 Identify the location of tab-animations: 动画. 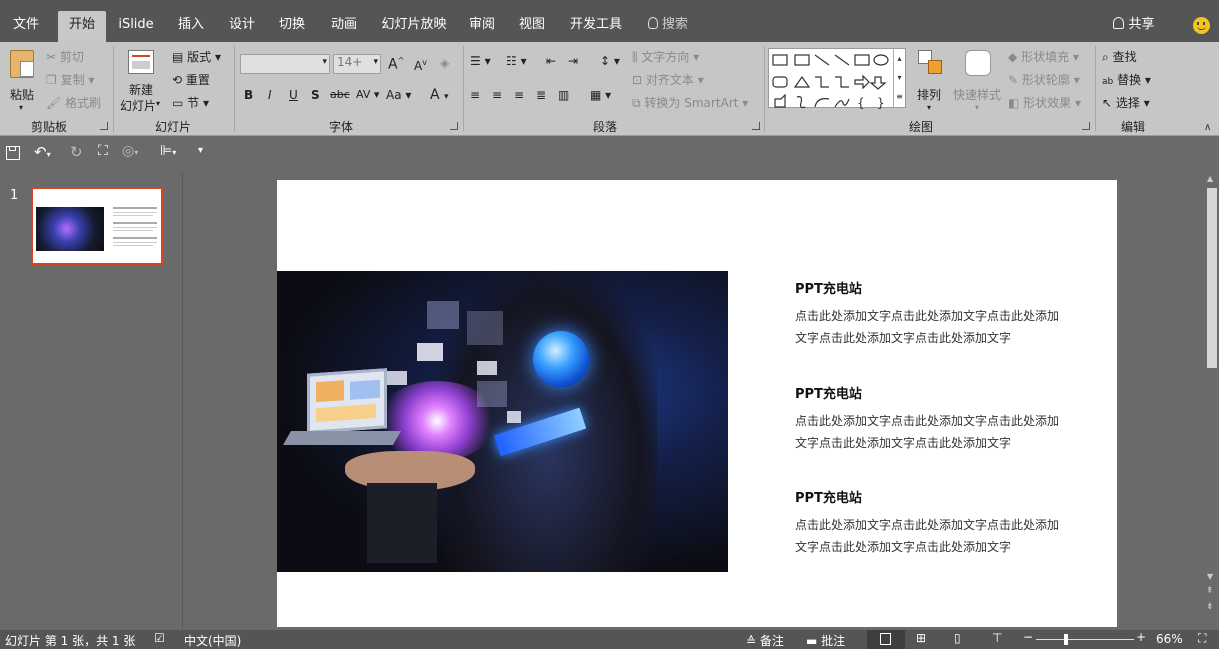
(344, 26).